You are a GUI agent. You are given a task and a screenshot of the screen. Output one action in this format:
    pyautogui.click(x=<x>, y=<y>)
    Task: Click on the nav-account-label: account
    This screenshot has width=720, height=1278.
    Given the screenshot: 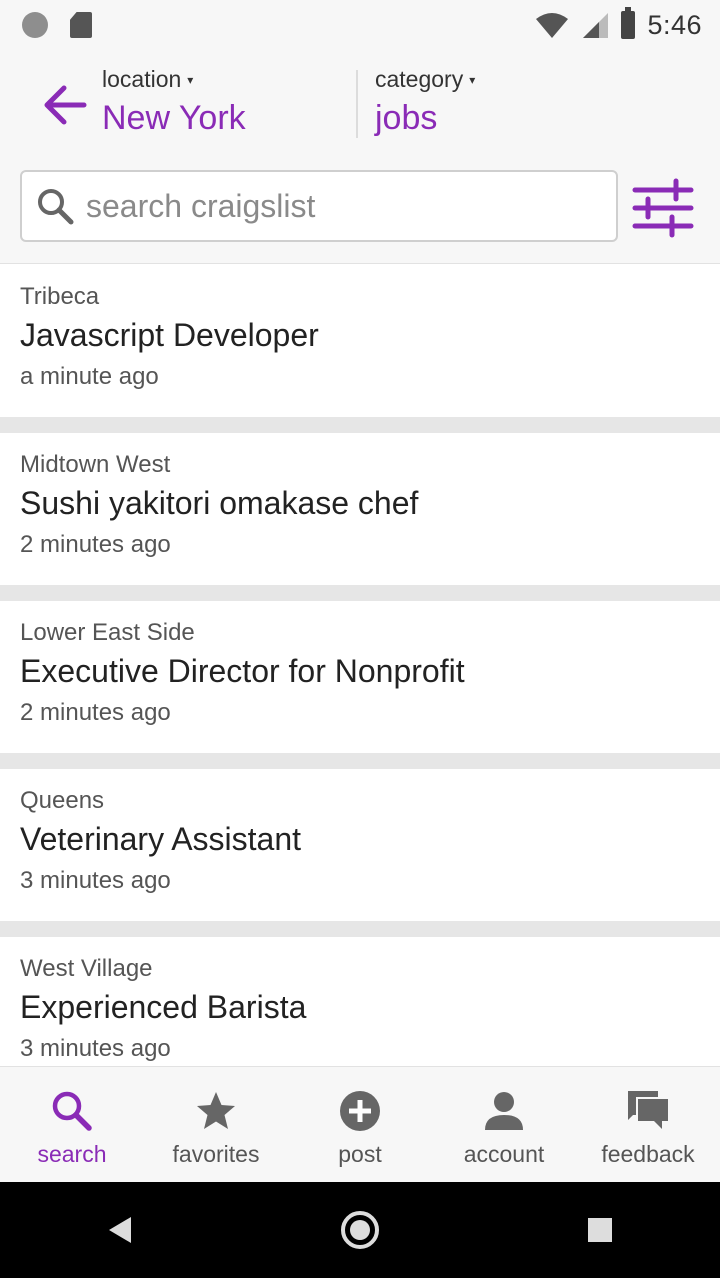 What is the action you would take?
    pyautogui.click(x=504, y=1154)
    